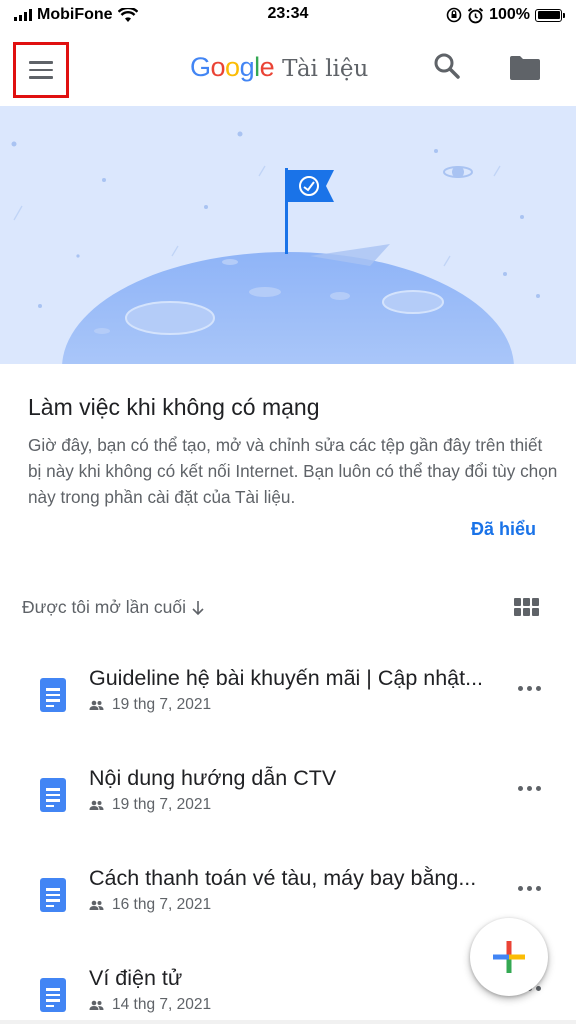 Image resolution: width=576 pixels, height=1024 pixels. I want to click on status-bar: MobiFone 23:34 100%, so click(288, 15).